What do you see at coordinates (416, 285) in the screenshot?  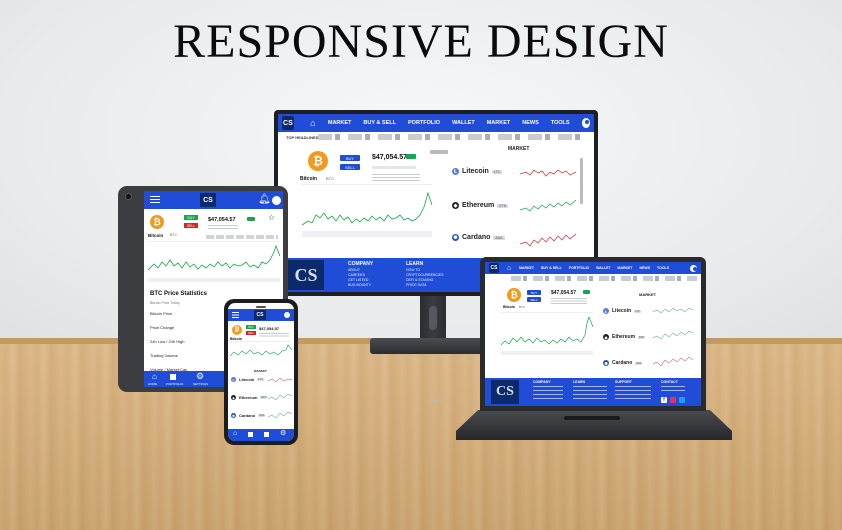 I see `footer-link: PRICE DATA` at bounding box center [416, 285].